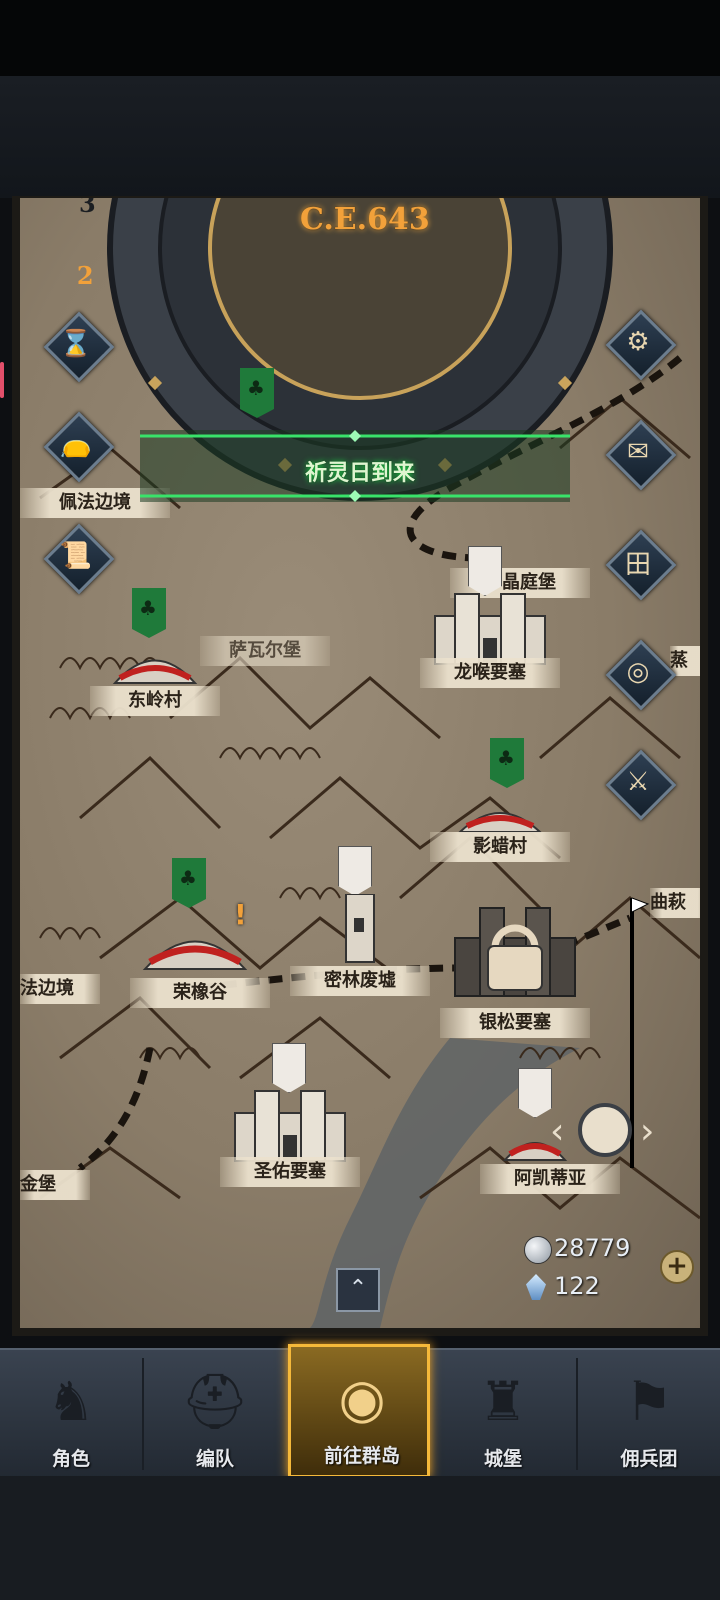 Image resolution: width=720 pixels, height=1600 pixels. I want to click on location-label: 曲萩, so click(675, 903).